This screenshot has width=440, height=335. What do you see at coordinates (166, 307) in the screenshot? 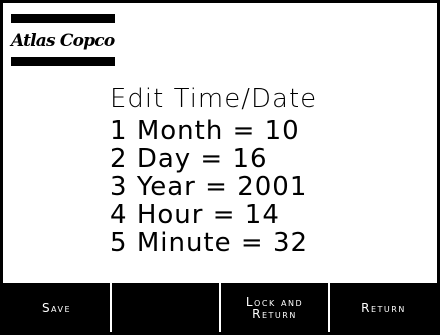
I see `blank-softkey` at bounding box center [166, 307].